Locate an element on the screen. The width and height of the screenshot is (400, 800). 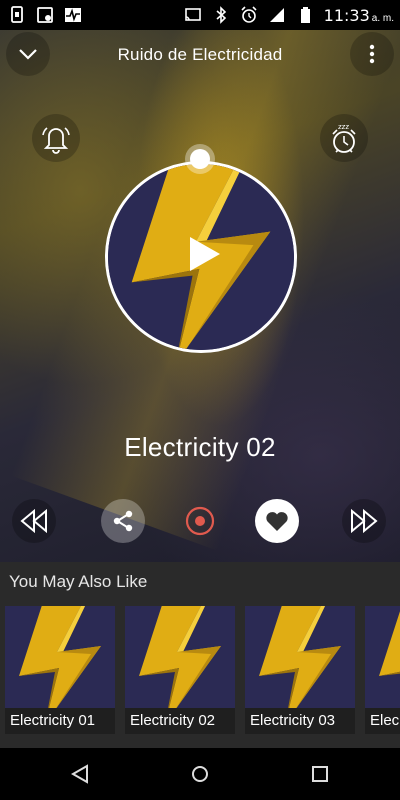
card-label: Electricity 01 is located at coordinates (60, 721).